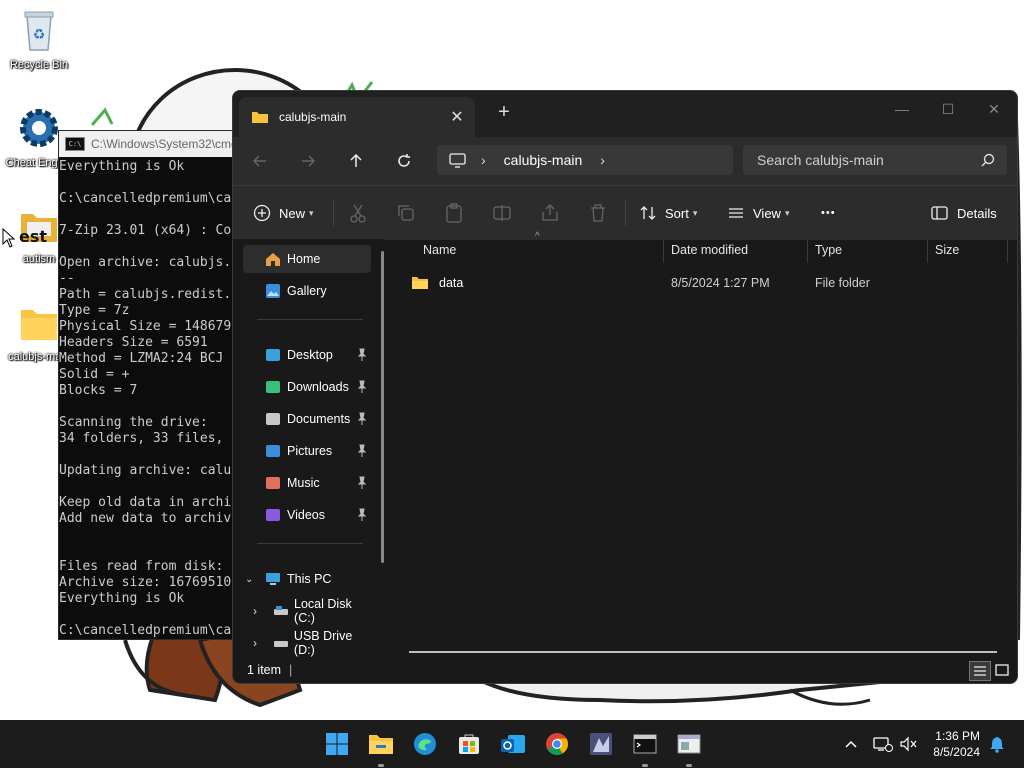 The height and width of the screenshot is (768, 1024). I want to click on column-header-type: Type, so click(828, 250).